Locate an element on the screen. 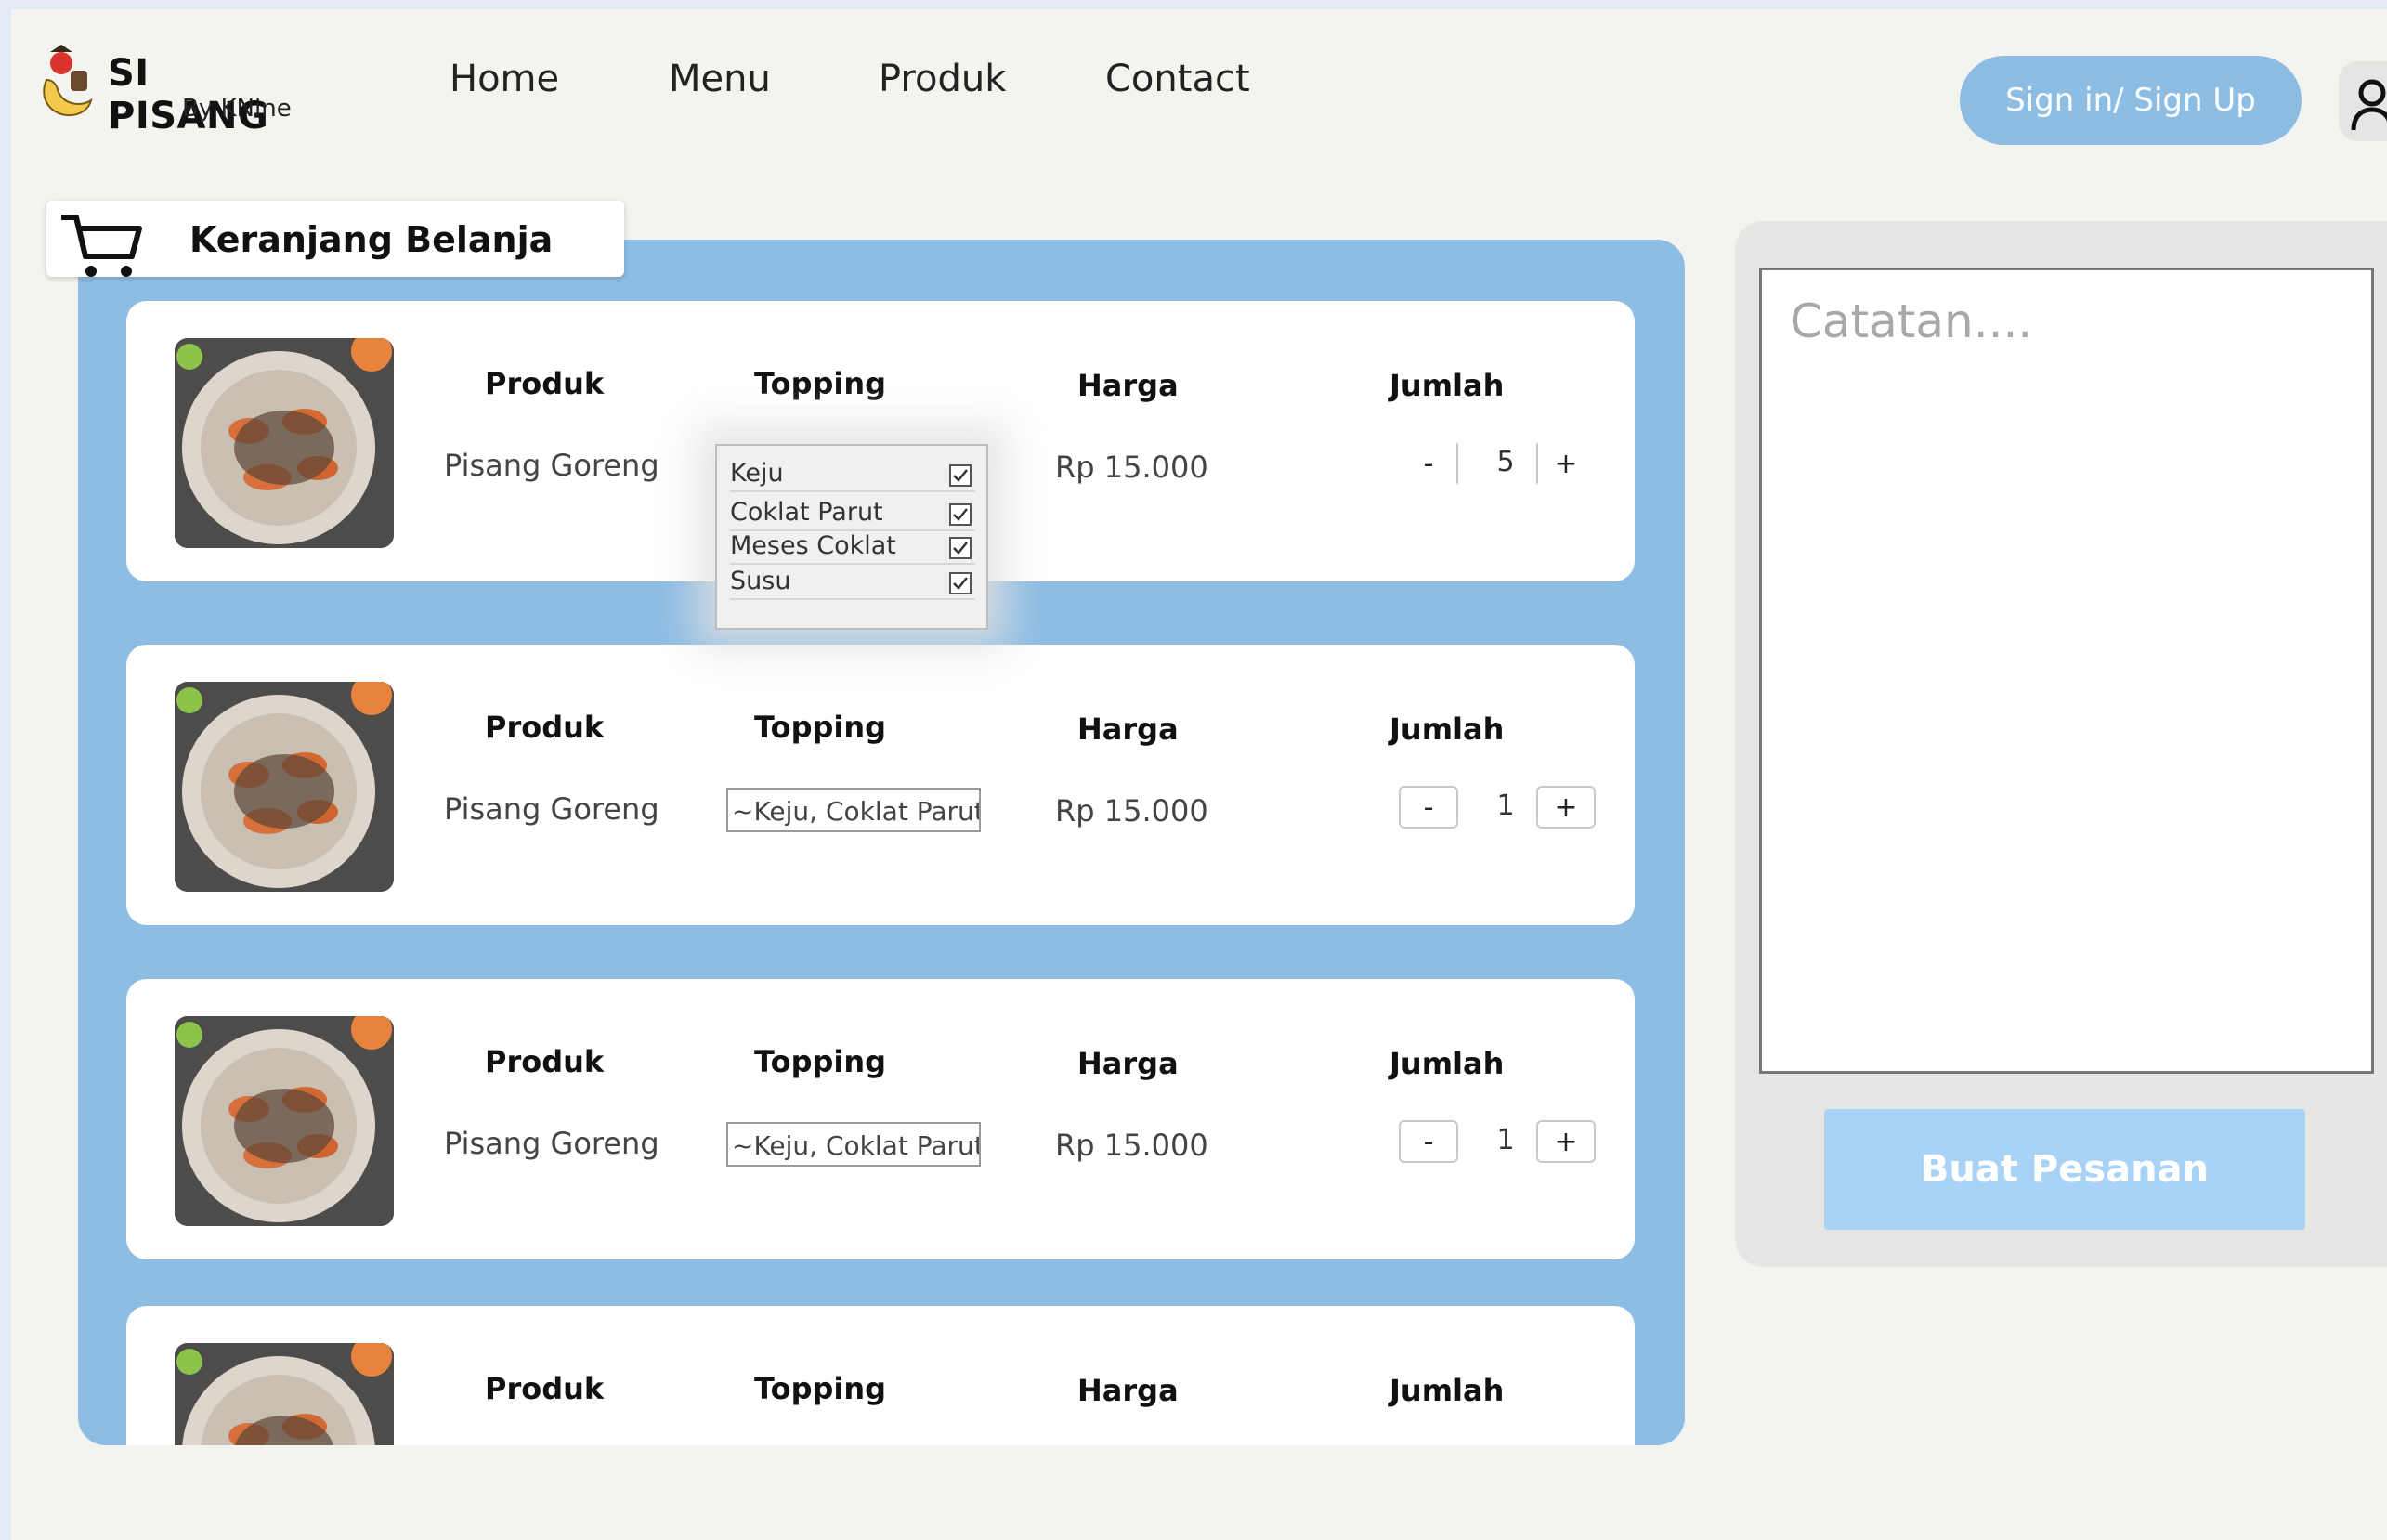 This screenshot has width=2387, height=1540. nav-contact: Contact is located at coordinates (1177, 79).